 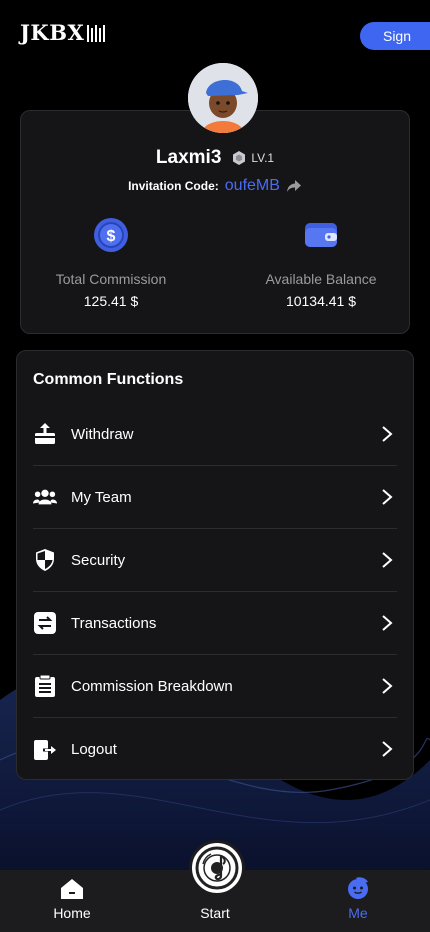 I want to click on menu-item-commission-breakdown: Commission Breakdown, so click(x=215, y=686).